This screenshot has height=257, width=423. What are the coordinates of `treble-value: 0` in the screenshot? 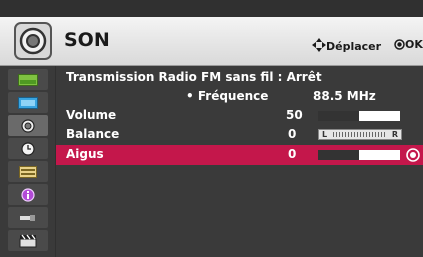 It's located at (292, 154).